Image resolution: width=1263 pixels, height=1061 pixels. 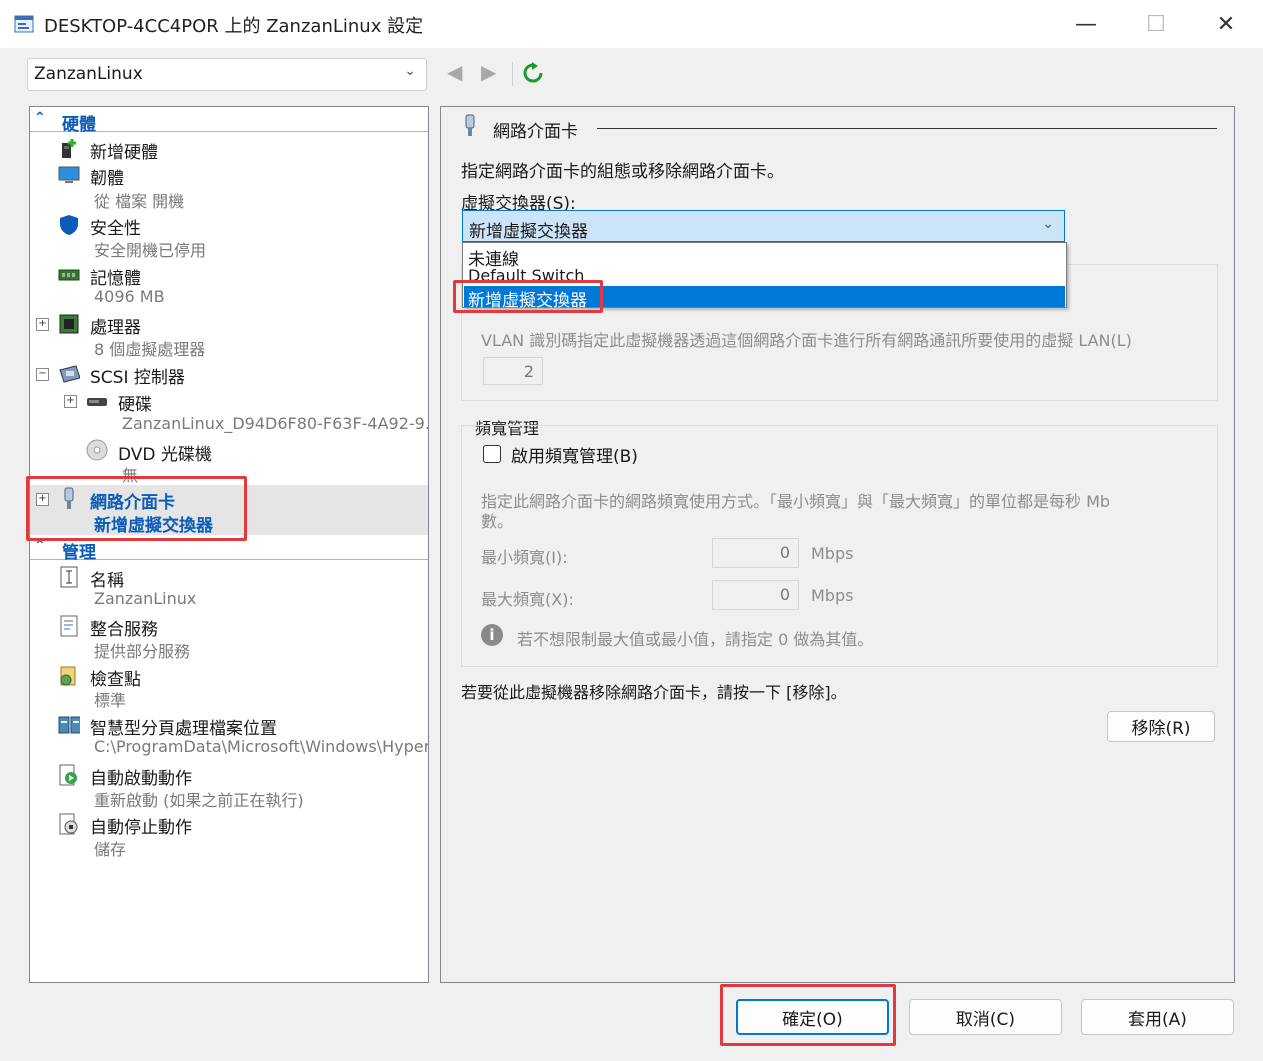 I want to click on hardware-header: 硬體, so click(x=79, y=125).